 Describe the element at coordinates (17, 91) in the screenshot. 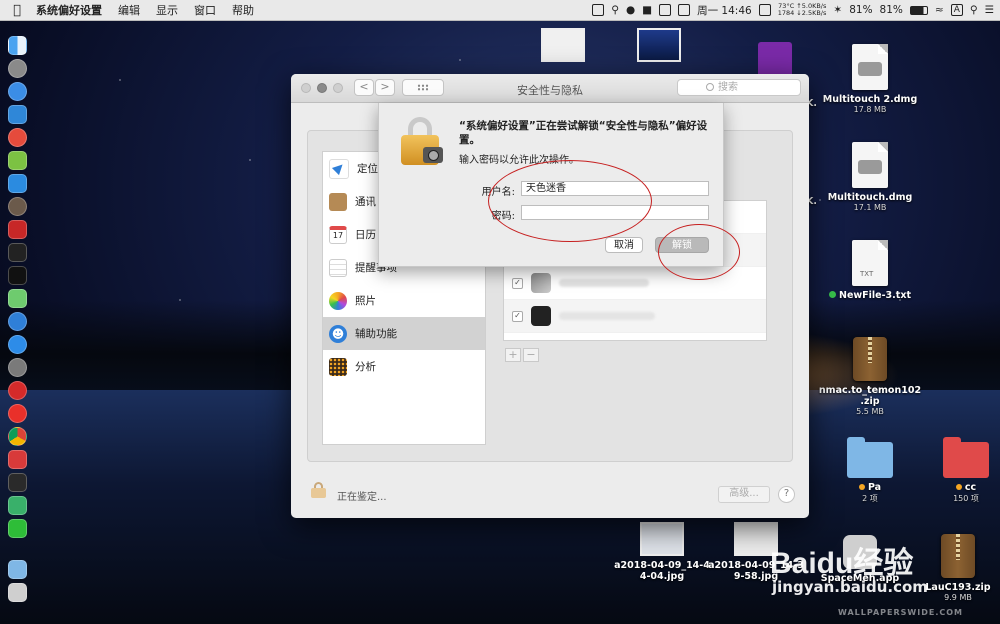

I see `safari-icon` at that location.